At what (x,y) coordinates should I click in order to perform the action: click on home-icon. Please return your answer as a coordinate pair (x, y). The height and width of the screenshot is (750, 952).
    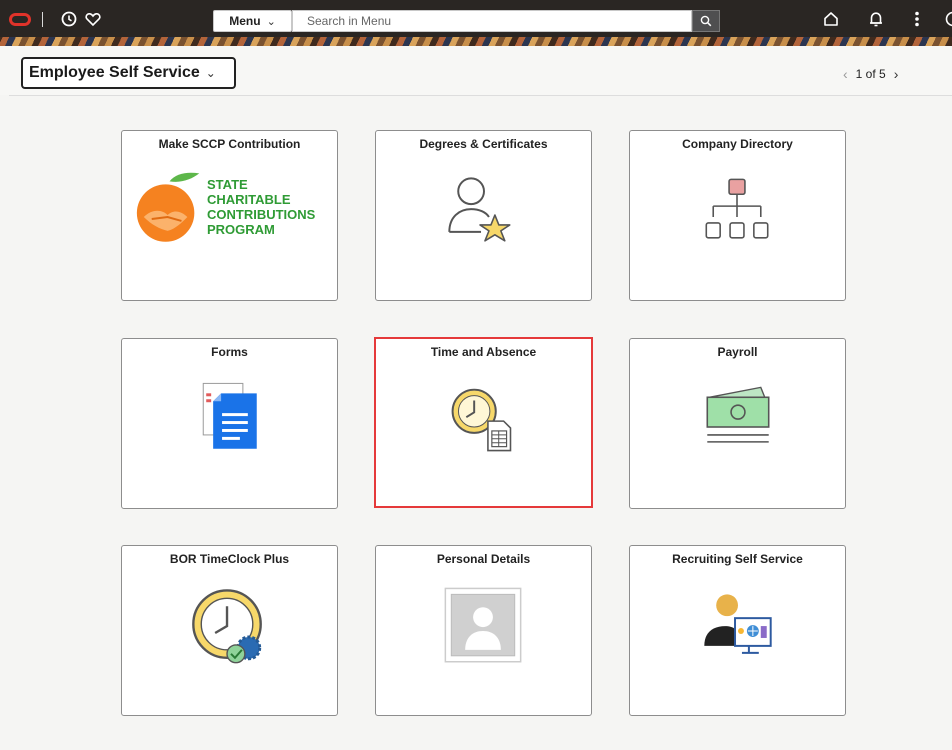
    Looking at the image, I should click on (831, 19).